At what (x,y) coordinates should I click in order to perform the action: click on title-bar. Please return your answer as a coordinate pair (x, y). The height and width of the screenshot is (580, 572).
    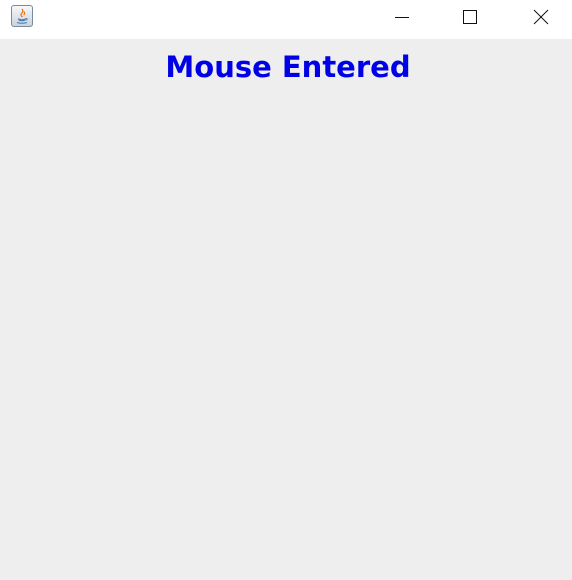
    Looking at the image, I should click on (286, 19).